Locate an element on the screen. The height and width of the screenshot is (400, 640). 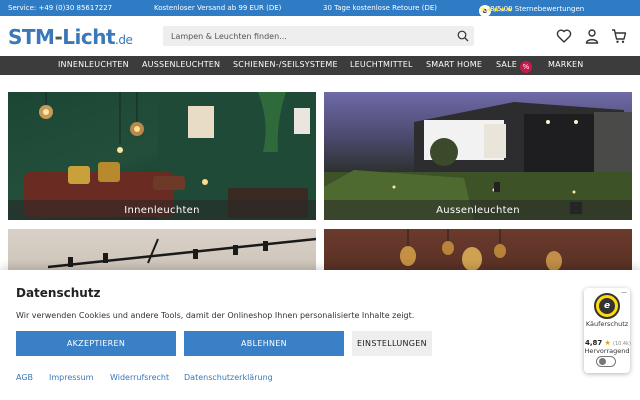
link-widerrufsrecht: Widerrufsrecht is located at coordinates (139, 377).